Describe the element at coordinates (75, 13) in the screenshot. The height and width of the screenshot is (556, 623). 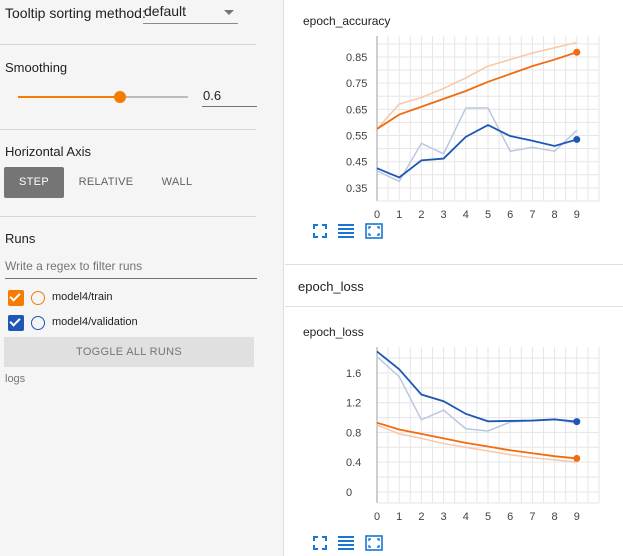
I see `tooltip-sorting-label: Tooltip sorting method:` at that location.